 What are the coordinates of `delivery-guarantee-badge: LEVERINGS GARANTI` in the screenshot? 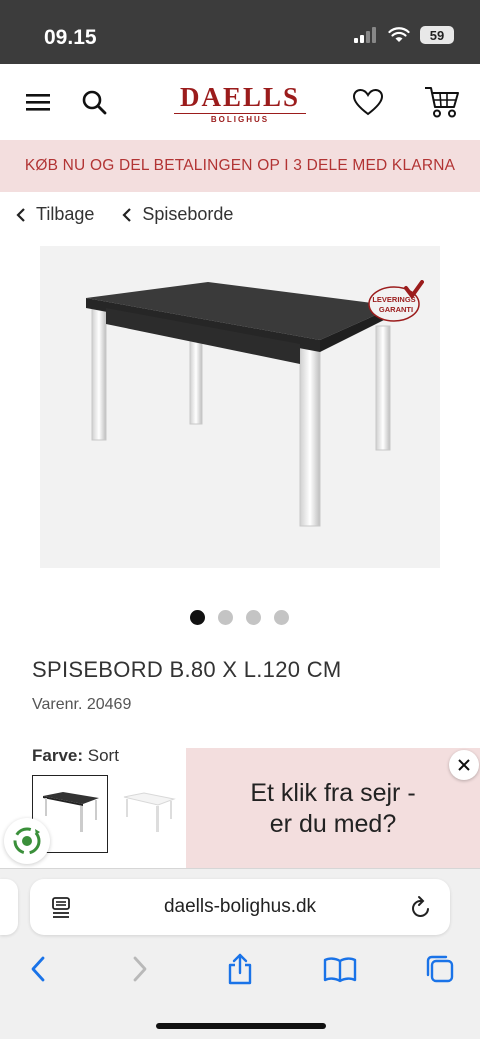 It's located at (396, 302).